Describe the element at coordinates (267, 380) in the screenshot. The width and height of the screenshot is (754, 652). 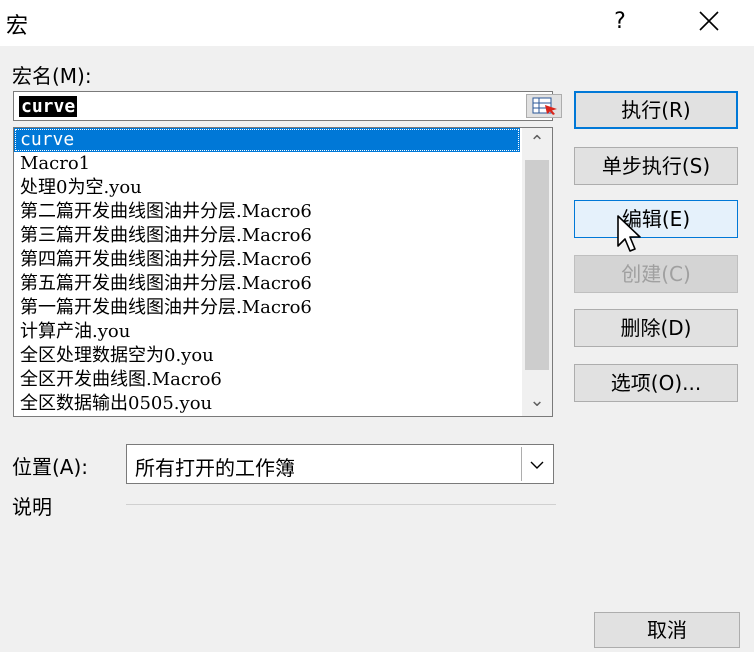
I see `macro-list-item: 全区开发曲线图.Macro6` at that location.